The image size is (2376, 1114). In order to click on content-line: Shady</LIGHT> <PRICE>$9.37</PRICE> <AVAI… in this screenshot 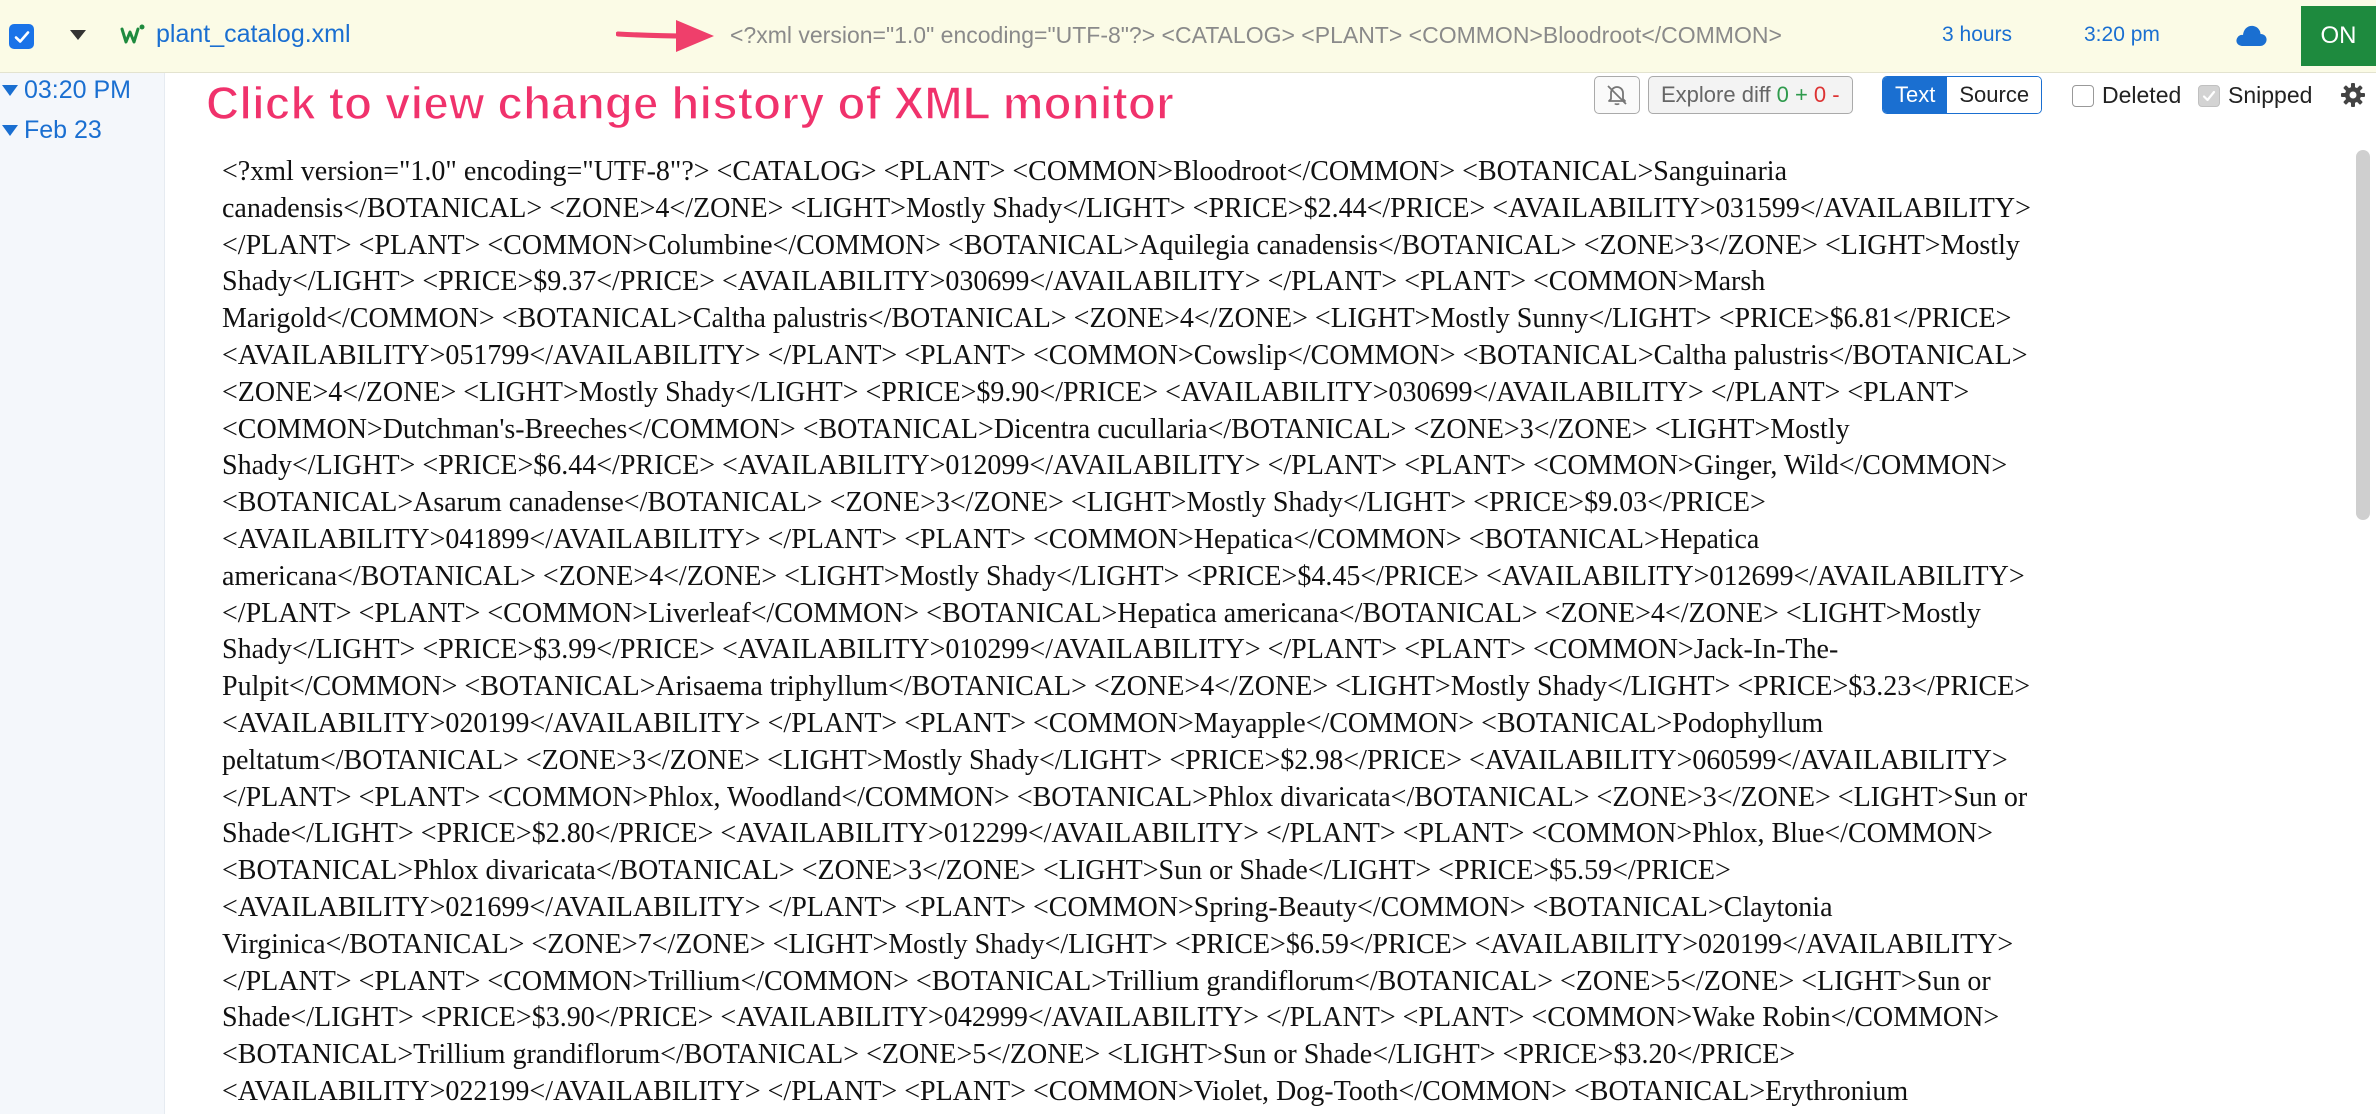, I will do `click(994, 282)`.